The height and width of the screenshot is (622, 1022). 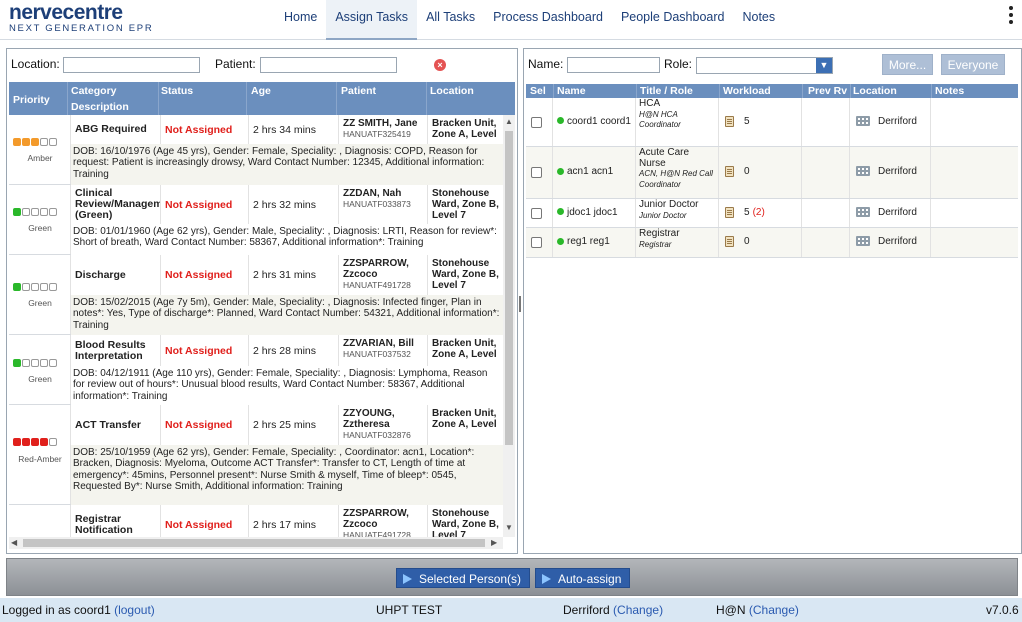 I want to click on logout-link: (logout), so click(x=134, y=610).